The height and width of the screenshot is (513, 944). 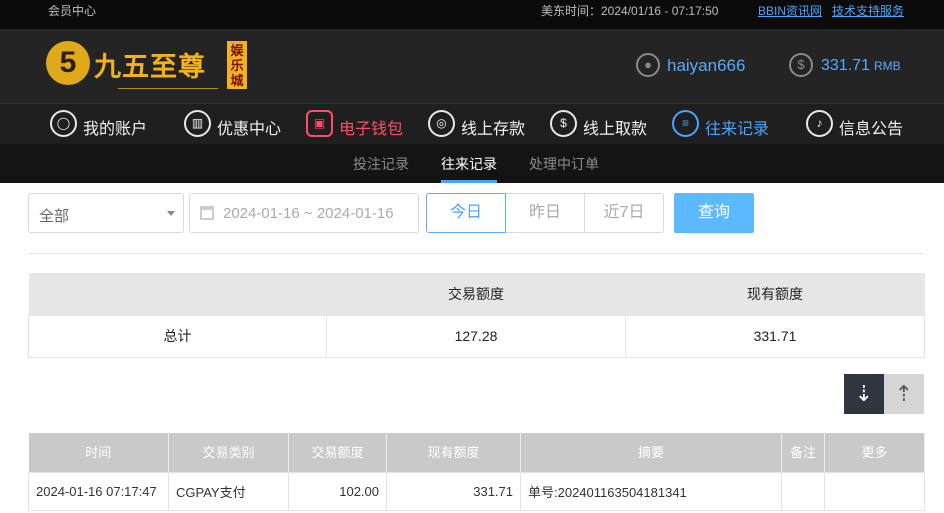 I want to click on dollar-icon: $, so click(x=801, y=65).